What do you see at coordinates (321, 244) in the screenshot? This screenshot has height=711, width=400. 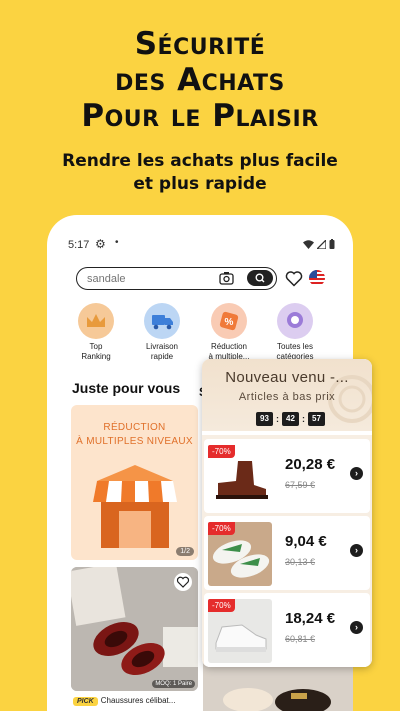 I see `signal-icon` at bounding box center [321, 244].